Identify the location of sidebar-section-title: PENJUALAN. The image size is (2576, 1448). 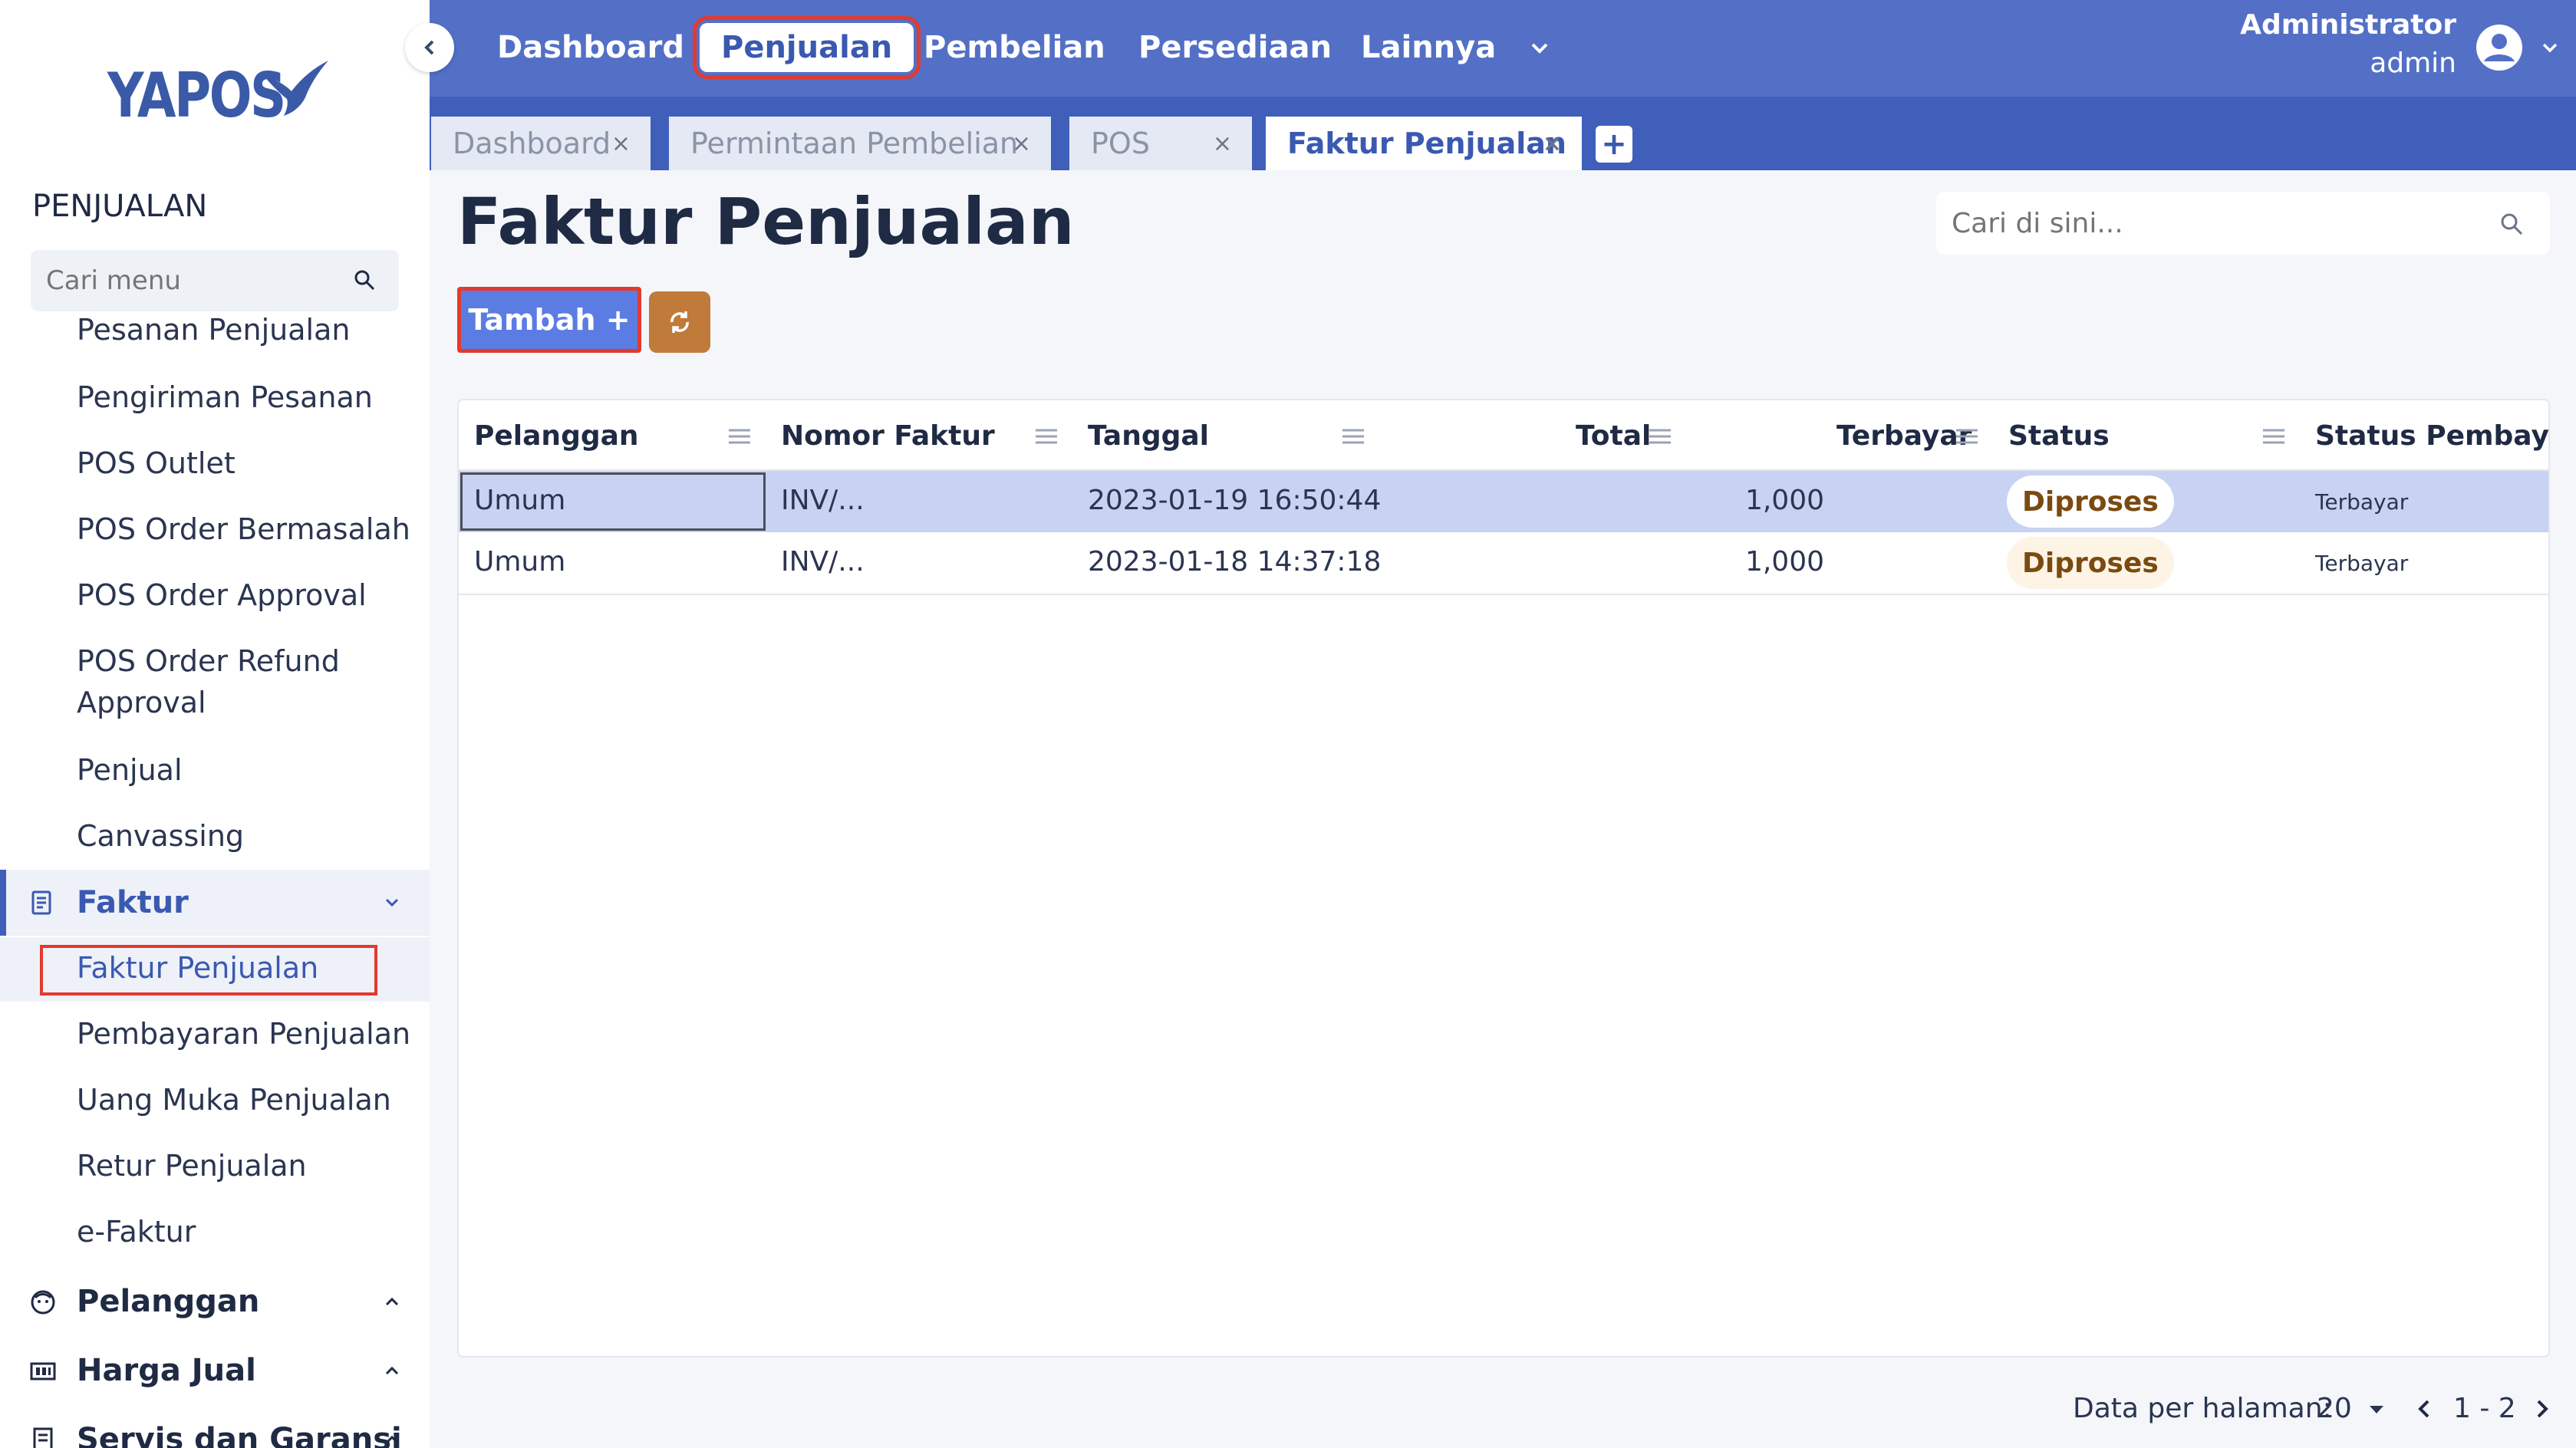
(120, 206).